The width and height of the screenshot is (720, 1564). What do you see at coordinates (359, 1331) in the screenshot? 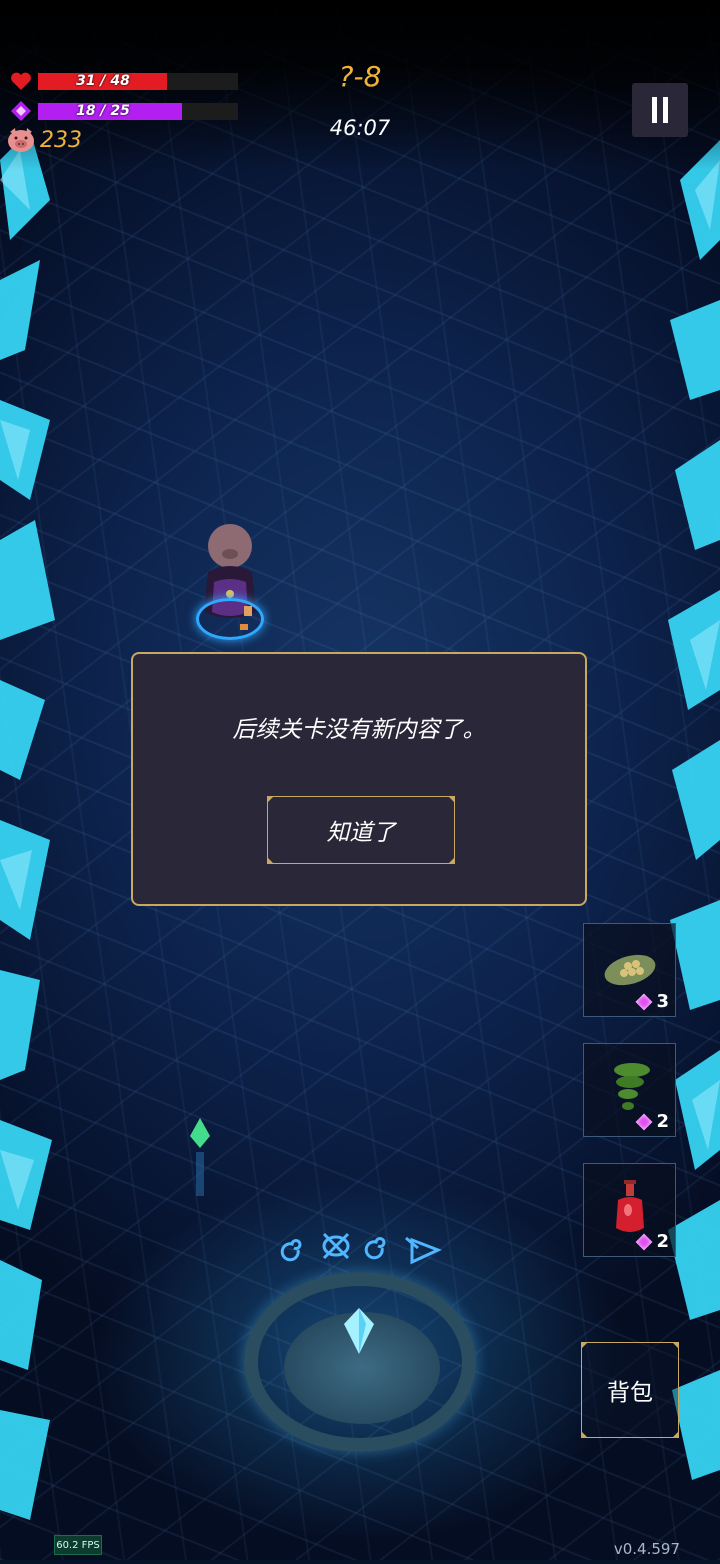
I see `joystick-crystal` at bounding box center [359, 1331].